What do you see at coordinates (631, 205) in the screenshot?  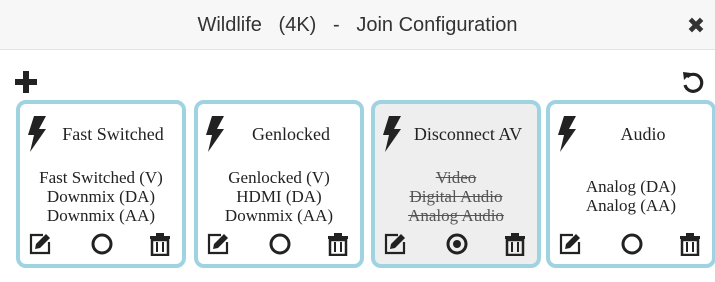 I see `card-detail-line: Analog (AA)` at bounding box center [631, 205].